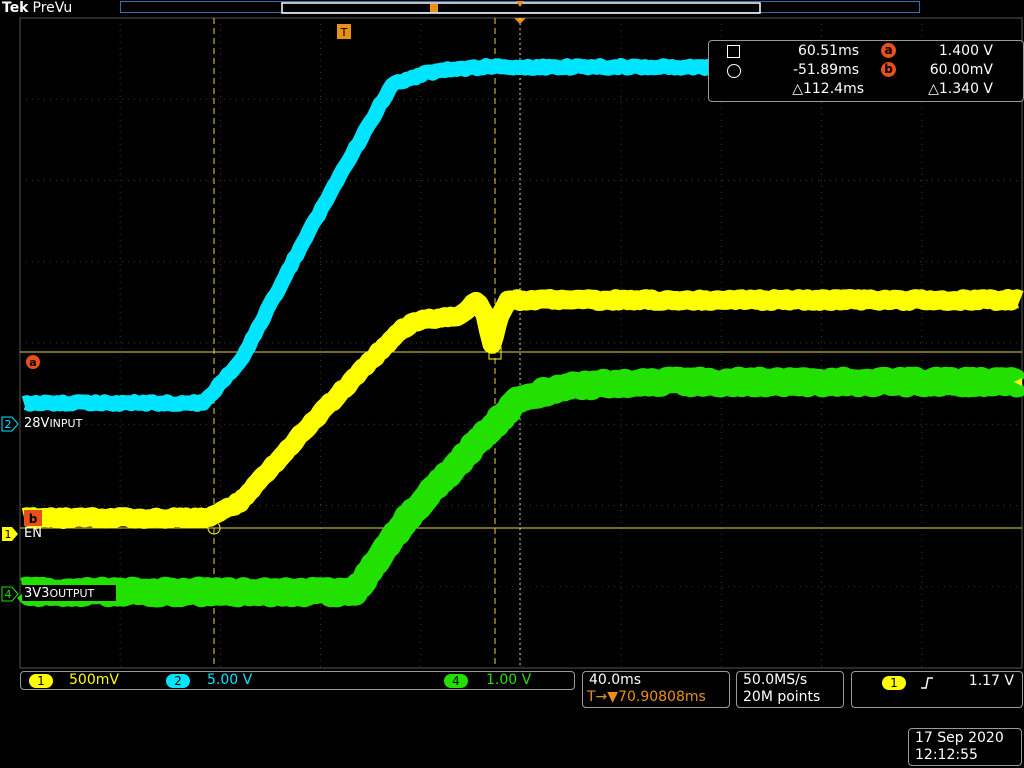 The width and height of the screenshot is (1024, 768). Describe the element at coordinates (8, 424) in the screenshot. I see `ch2-ground-label: 2` at that location.